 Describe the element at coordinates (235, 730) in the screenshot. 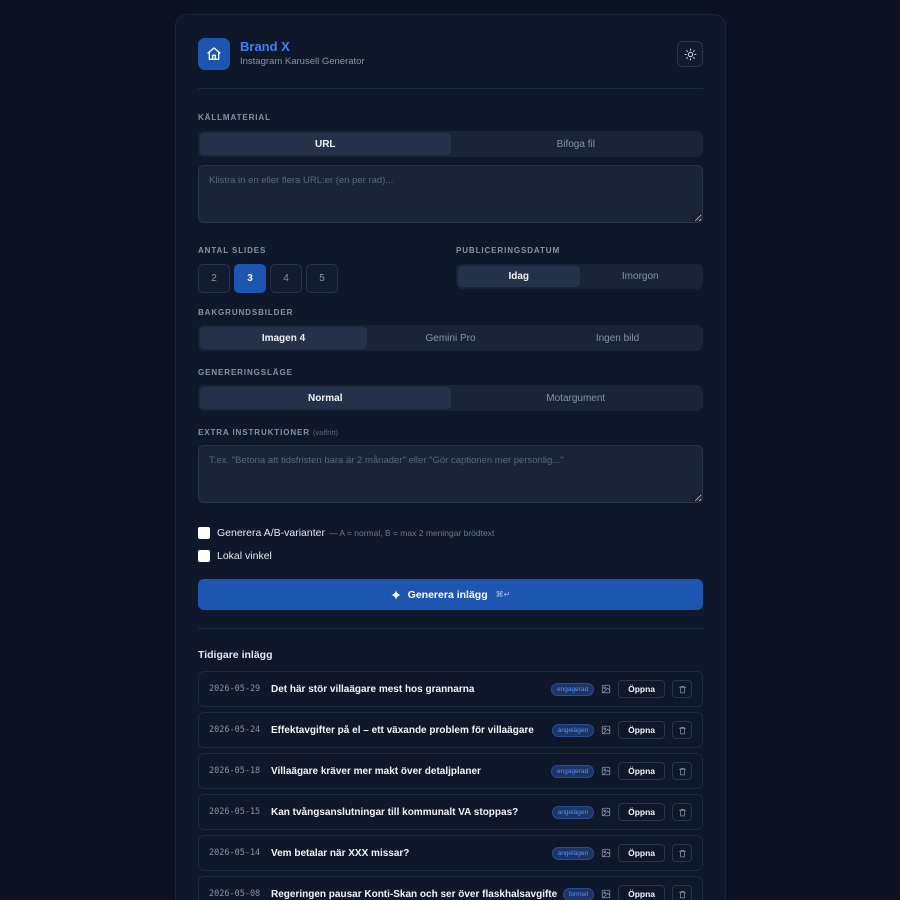

I see `post-date: 2026-05-24` at that location.